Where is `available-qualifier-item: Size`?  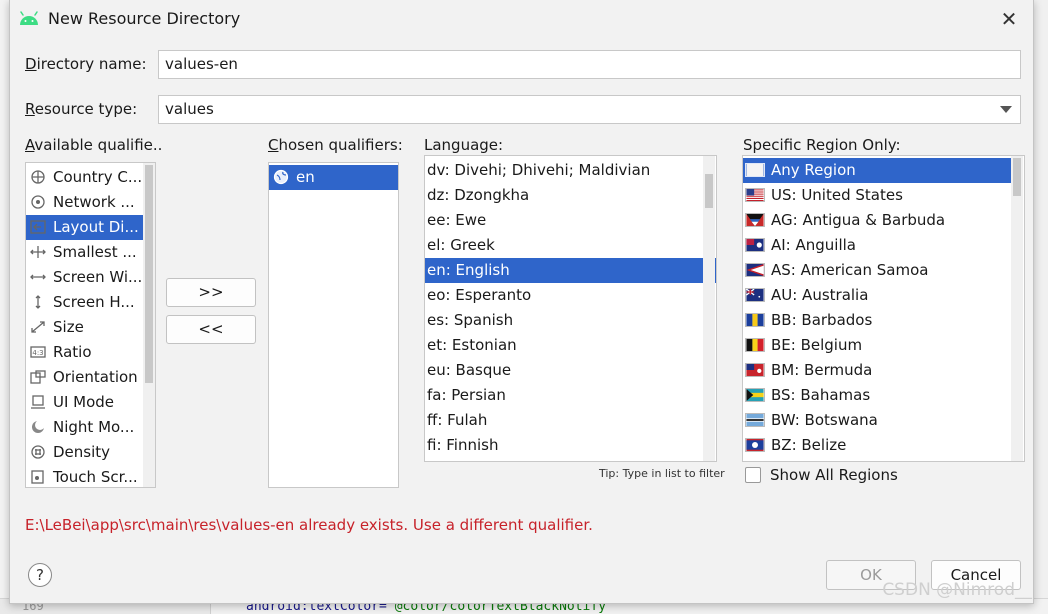
available-qualifier-item: Size is located at coordinates (85, 327).